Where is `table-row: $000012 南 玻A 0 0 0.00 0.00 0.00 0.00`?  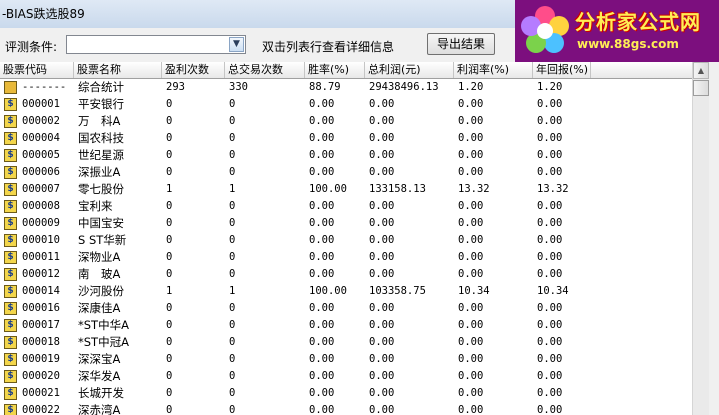 table-row: $000012 南 玻A 0 0 0.00 0.00 0.00 0.00 is located at coordinates (346, 274).